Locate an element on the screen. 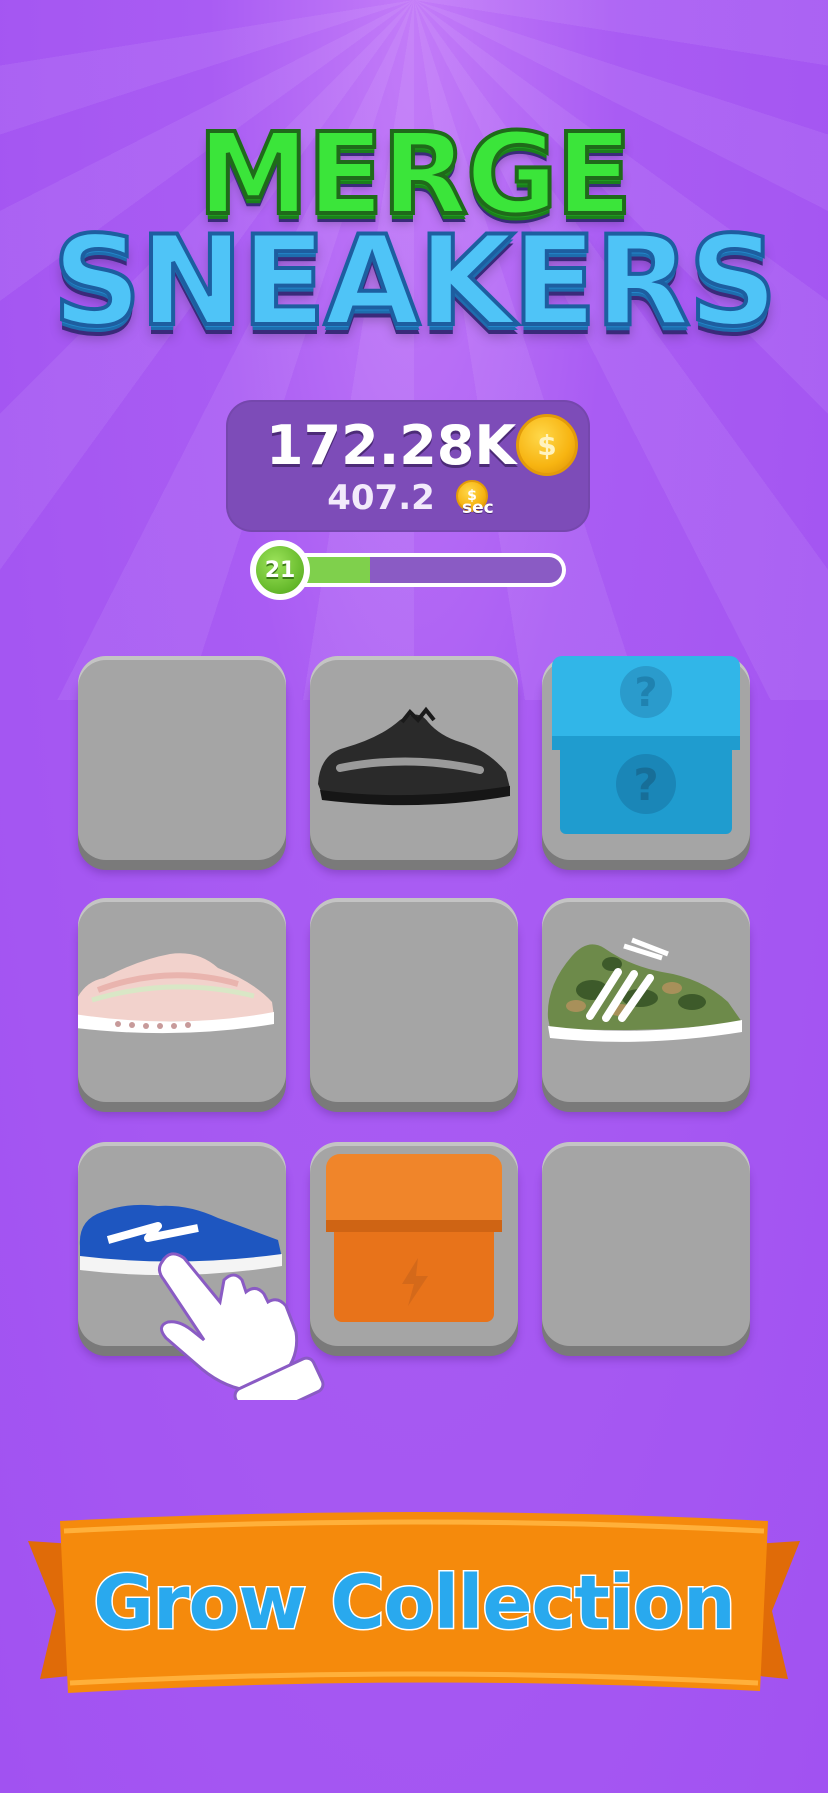 Image resolution: width=828 pixels, height=1793 pixels. grid-tile-mystery-box: ? ? is located at coordinates (646, 758).